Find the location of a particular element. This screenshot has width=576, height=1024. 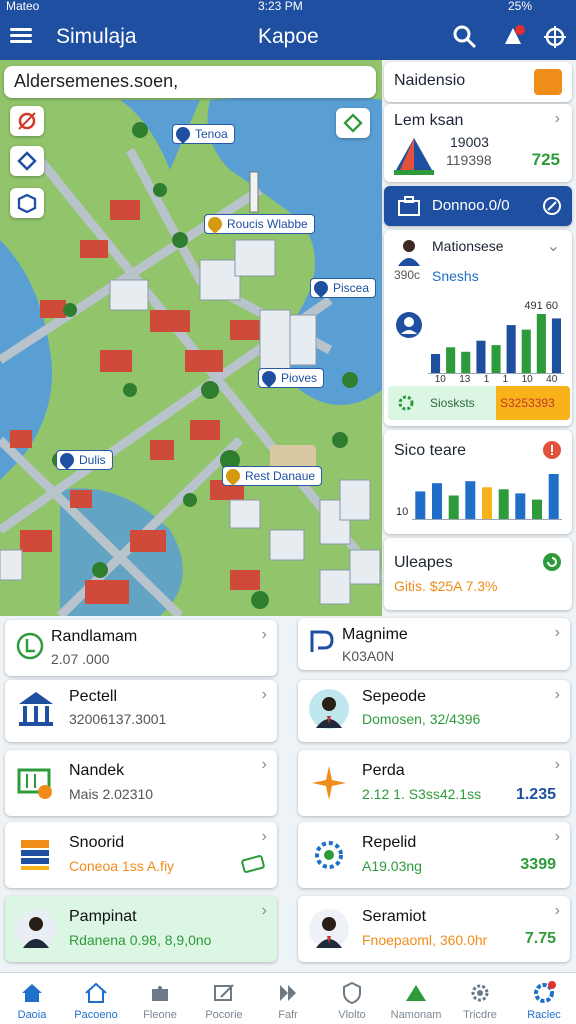

sun-gear-icon is located at coordinates (329, 855).